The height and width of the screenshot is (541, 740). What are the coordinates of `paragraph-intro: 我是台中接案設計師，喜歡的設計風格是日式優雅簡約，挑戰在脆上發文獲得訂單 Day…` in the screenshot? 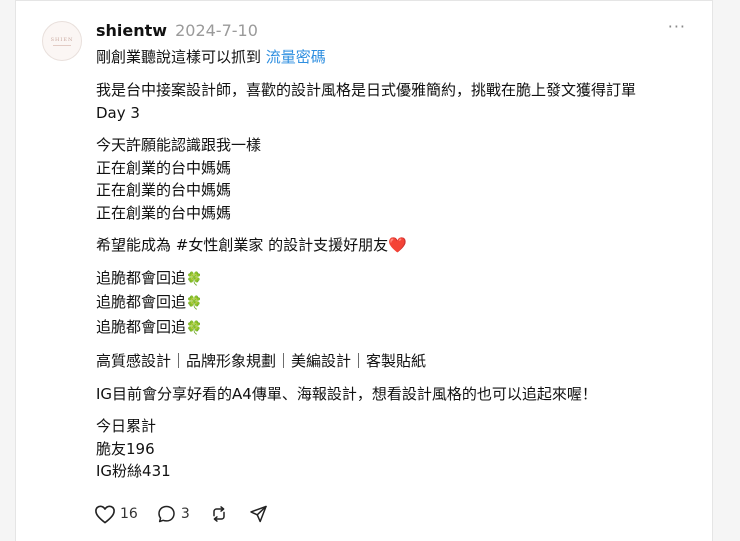 It's located at (396, 101).